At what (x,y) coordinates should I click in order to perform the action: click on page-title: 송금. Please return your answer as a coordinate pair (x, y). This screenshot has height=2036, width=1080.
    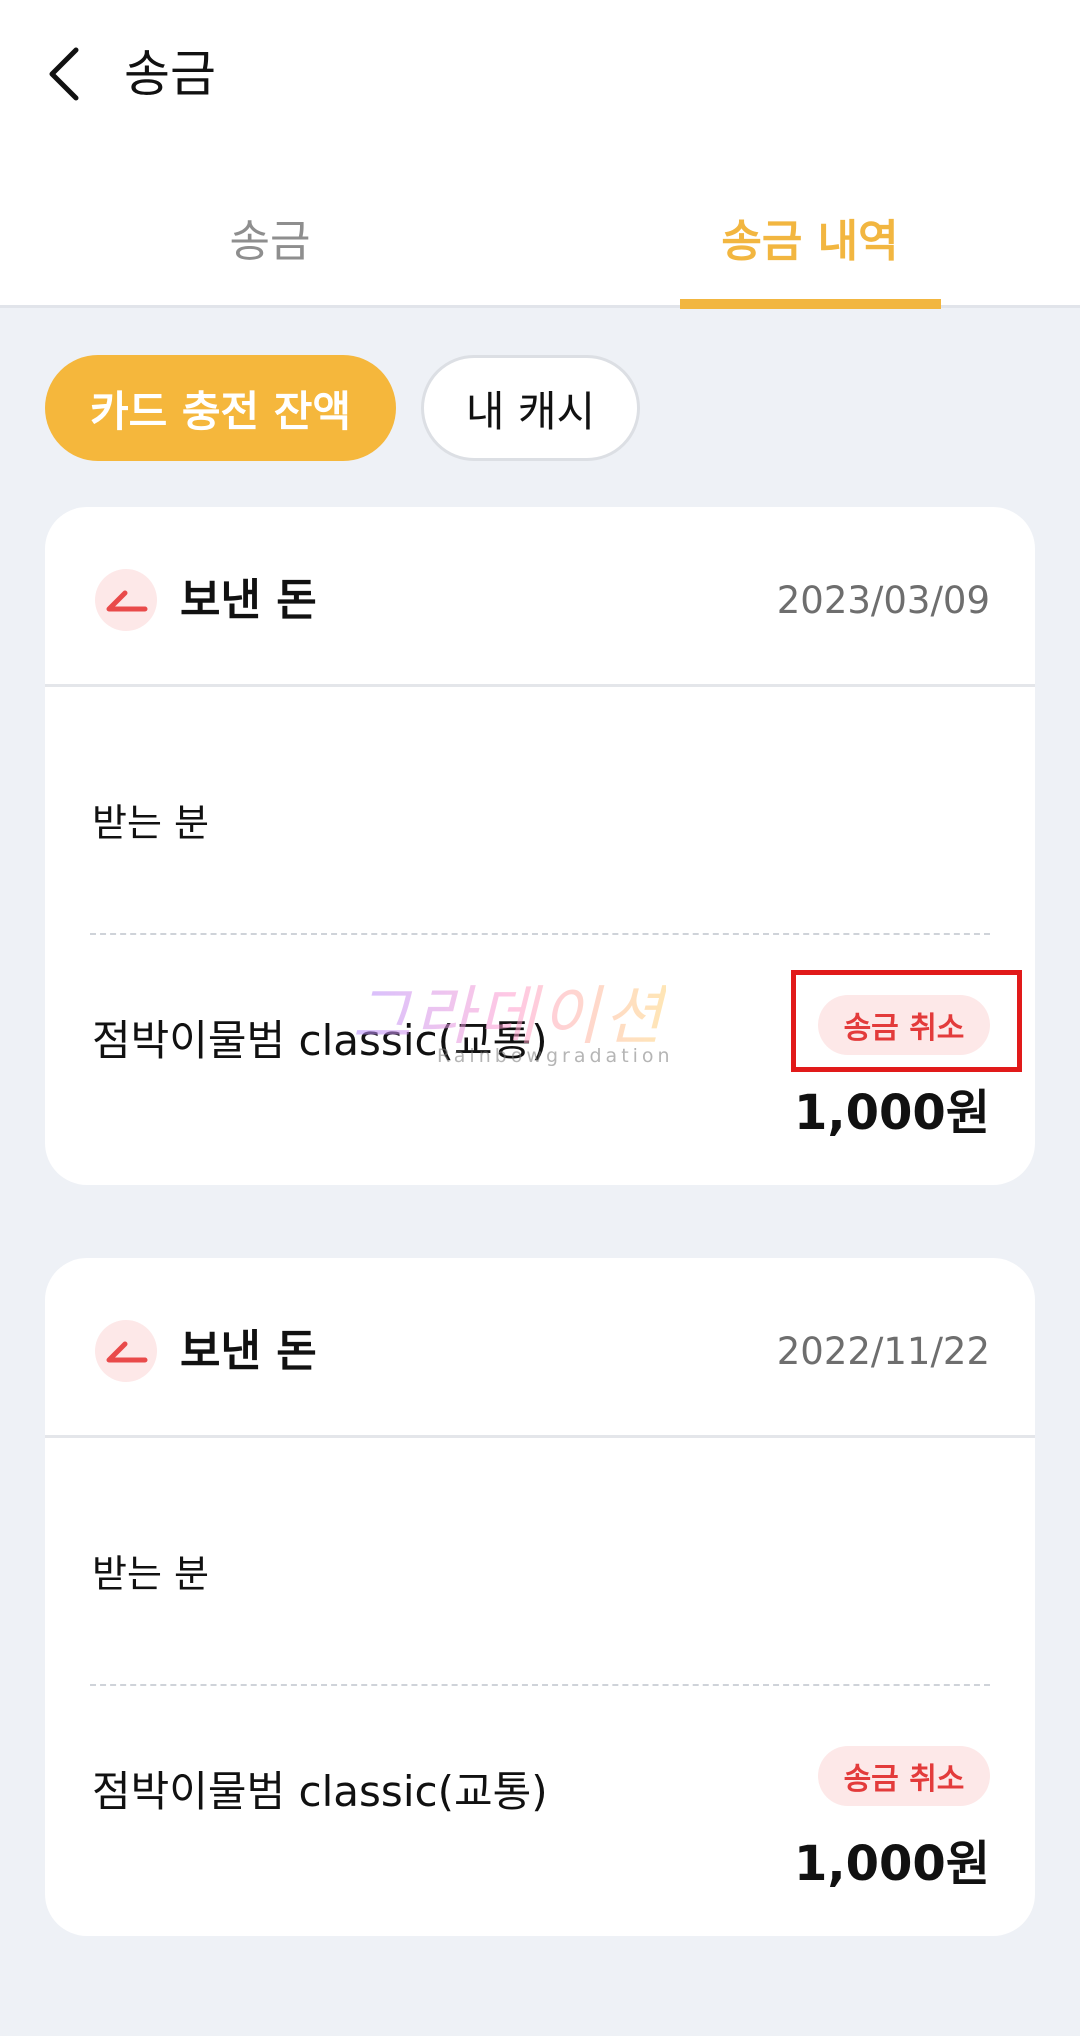
    Looking at the image, I should click on (170, 74).